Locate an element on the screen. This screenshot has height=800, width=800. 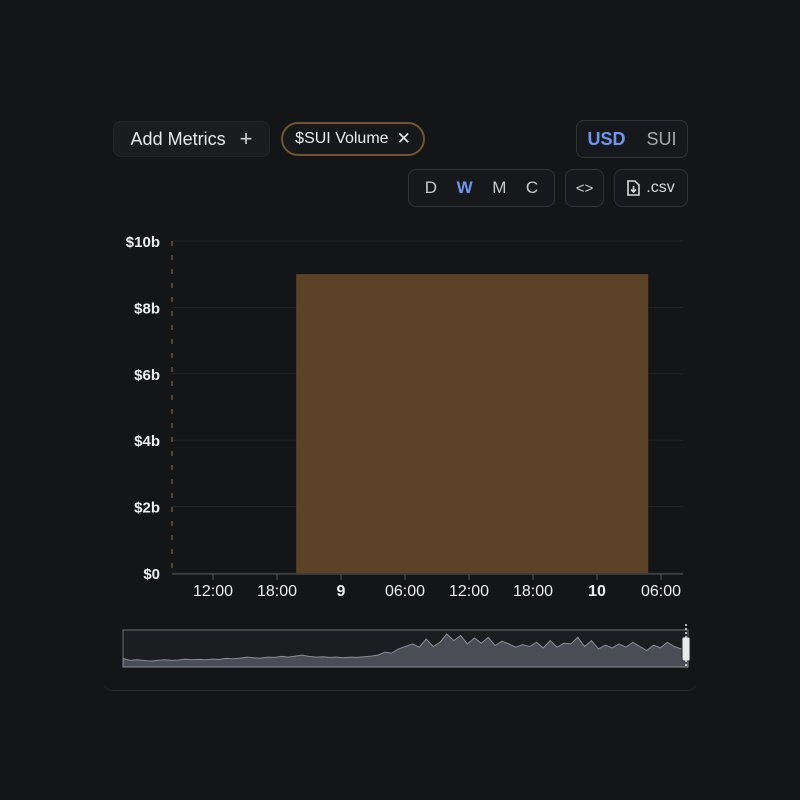
csv-label: .csv is located at coordinates (660, 187).